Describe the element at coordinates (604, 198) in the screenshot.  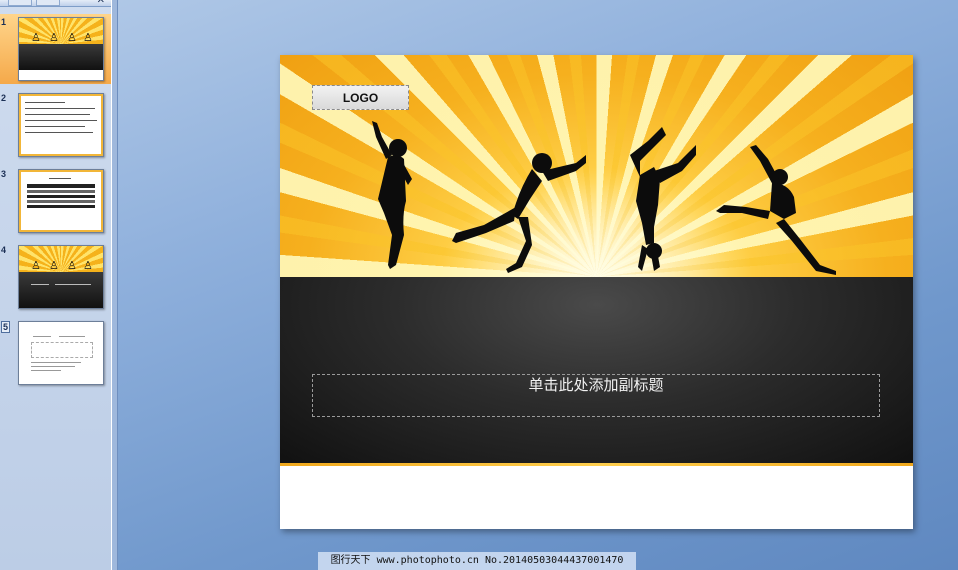
I see `dancer-silhouettes` at that location.